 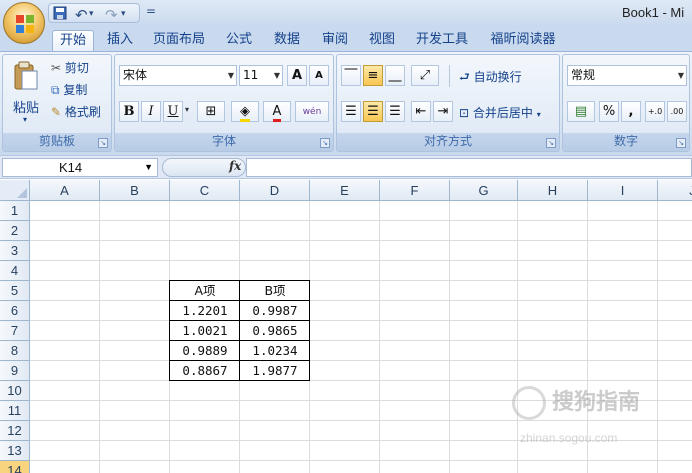 I want to click on table-border, so click(x=169, y=330).